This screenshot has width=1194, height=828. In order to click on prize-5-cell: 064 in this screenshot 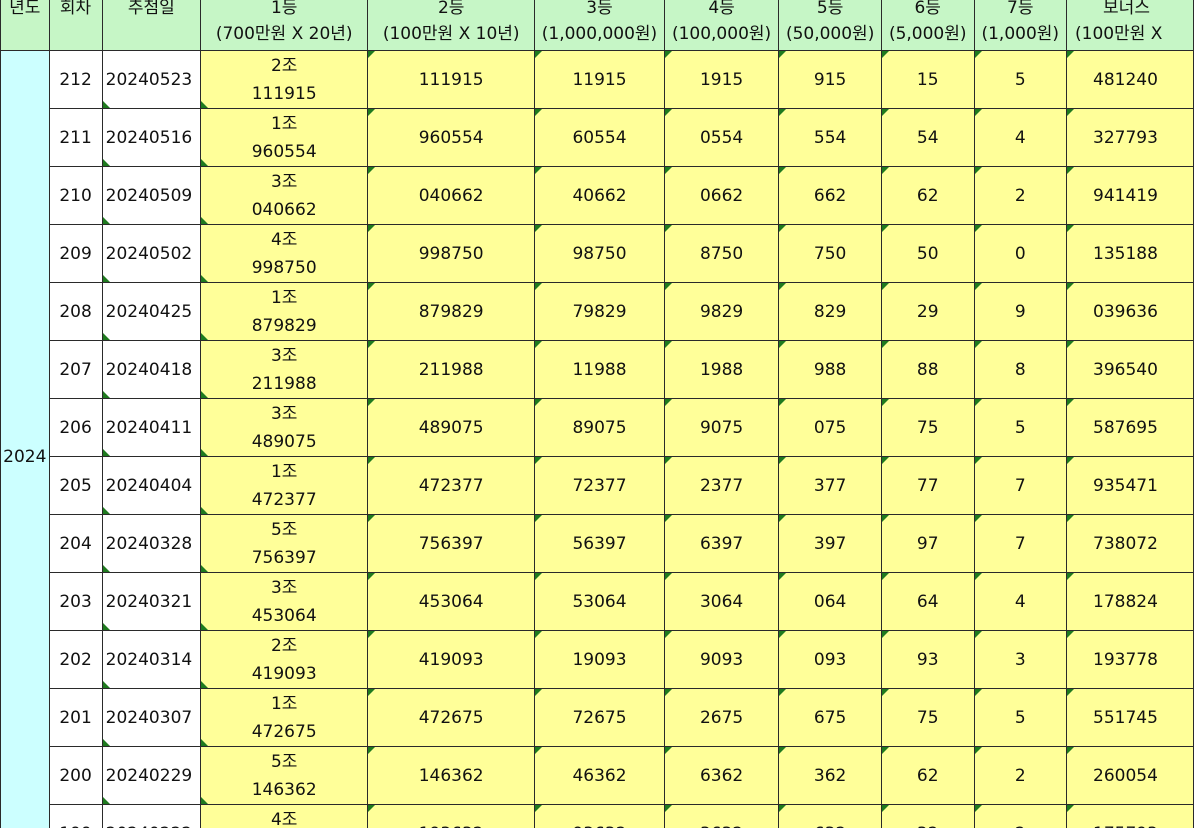, I will do `click(830, 601)`.